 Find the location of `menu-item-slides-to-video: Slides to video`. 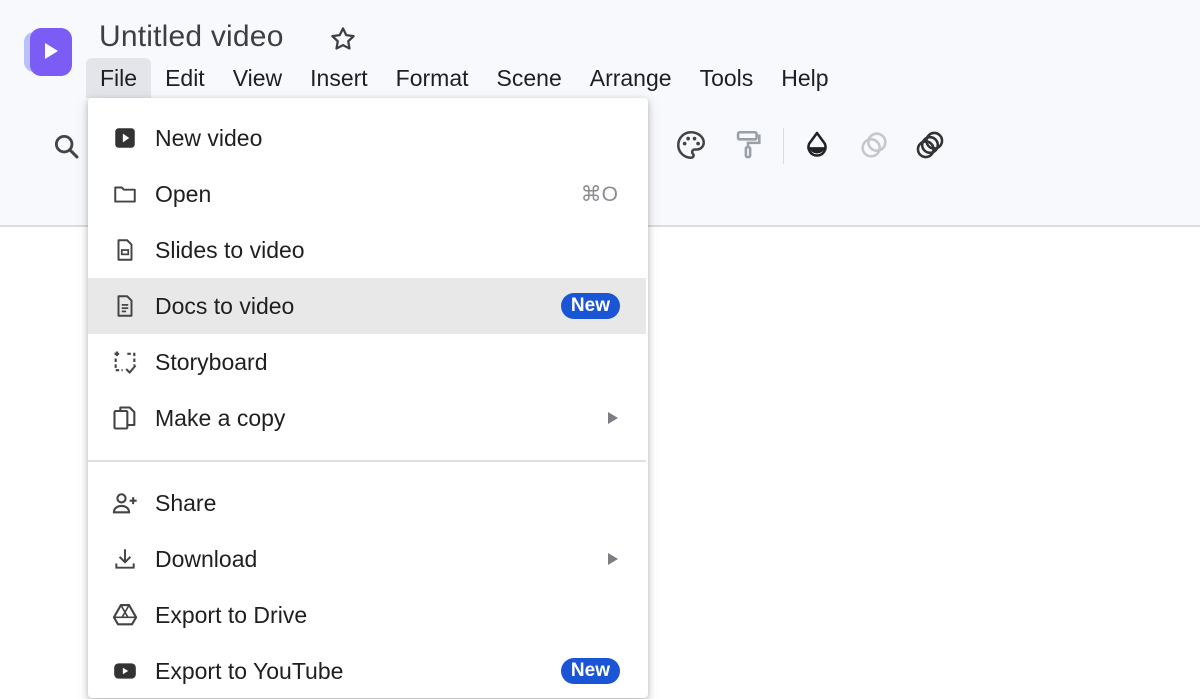

menu-item-slides-to-video: Slides to video is located at coordinates (367, 250).